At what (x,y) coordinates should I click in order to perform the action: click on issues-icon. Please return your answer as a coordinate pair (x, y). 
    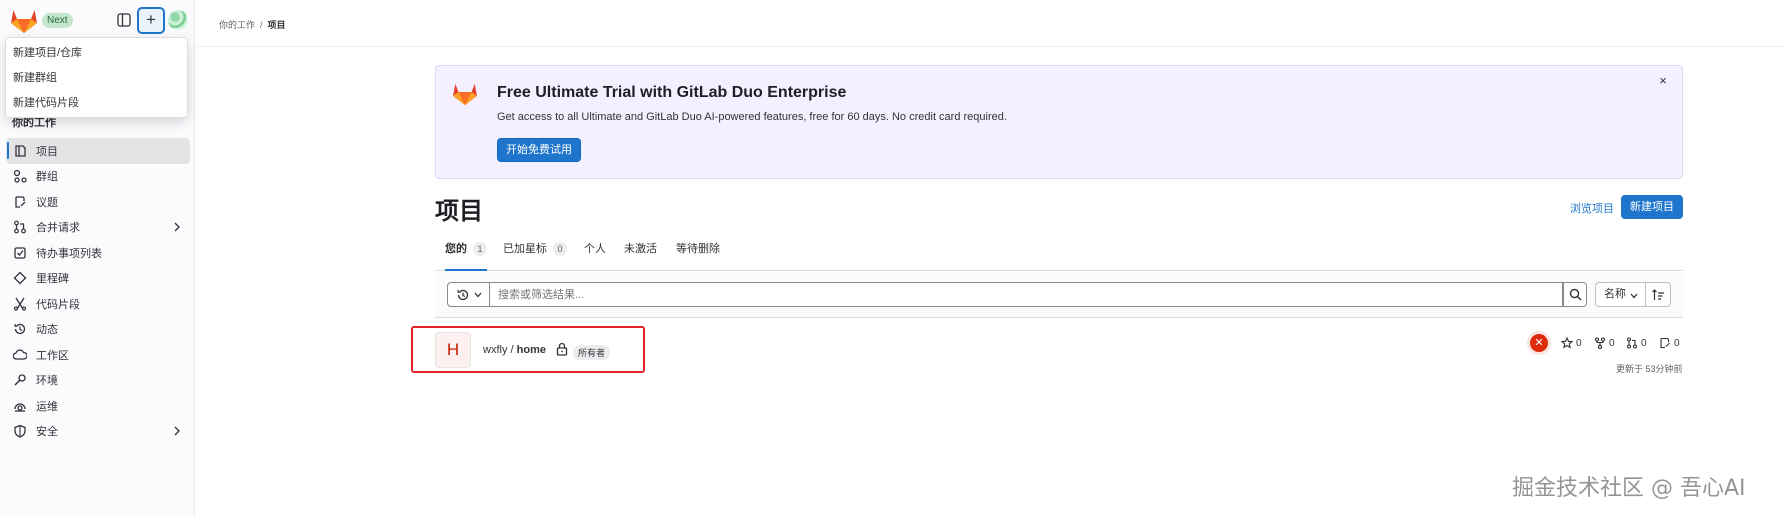
    Looking at the image, I should click on (20, 202).